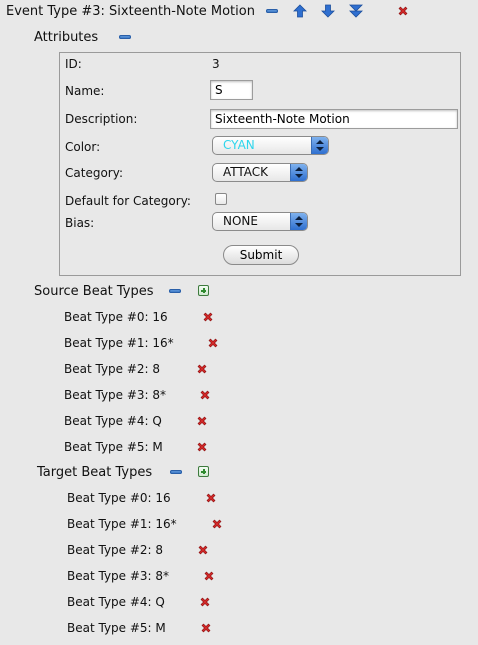  Describe the element at coordinates (113, 447) in the screenshot. I see `source-beat-type-item: Beat Type #5: M` at that location.